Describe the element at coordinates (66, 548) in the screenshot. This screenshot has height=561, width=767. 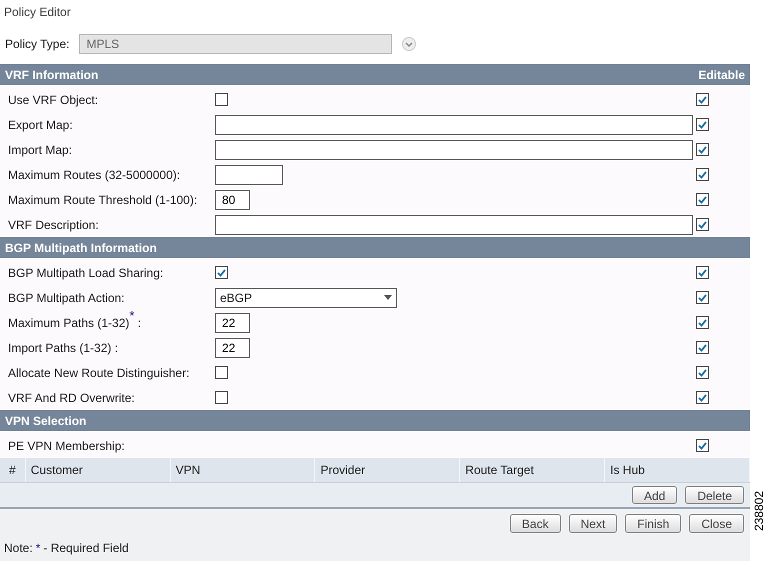
I see `required-note: Note: * - Required Field` at that location.